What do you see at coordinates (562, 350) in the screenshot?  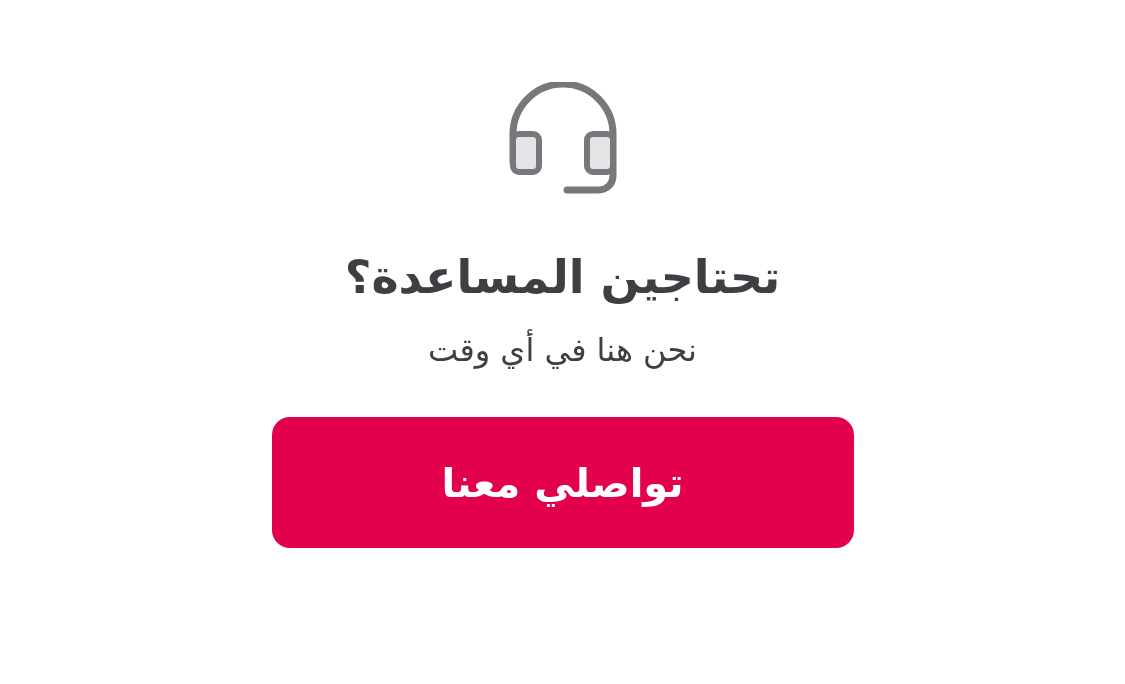 I see `help-subtitle: نحن هنا في أي وقت` at bounding box center [562, 350].